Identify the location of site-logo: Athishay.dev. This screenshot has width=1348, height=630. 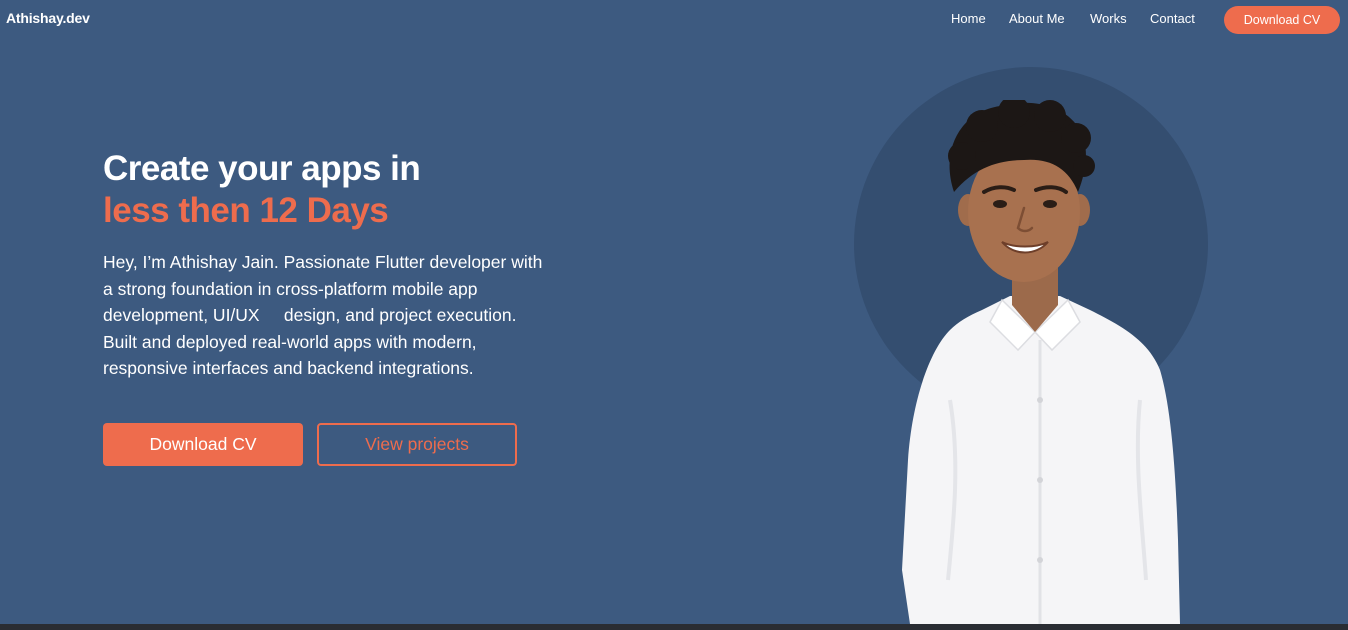
(48, 18).